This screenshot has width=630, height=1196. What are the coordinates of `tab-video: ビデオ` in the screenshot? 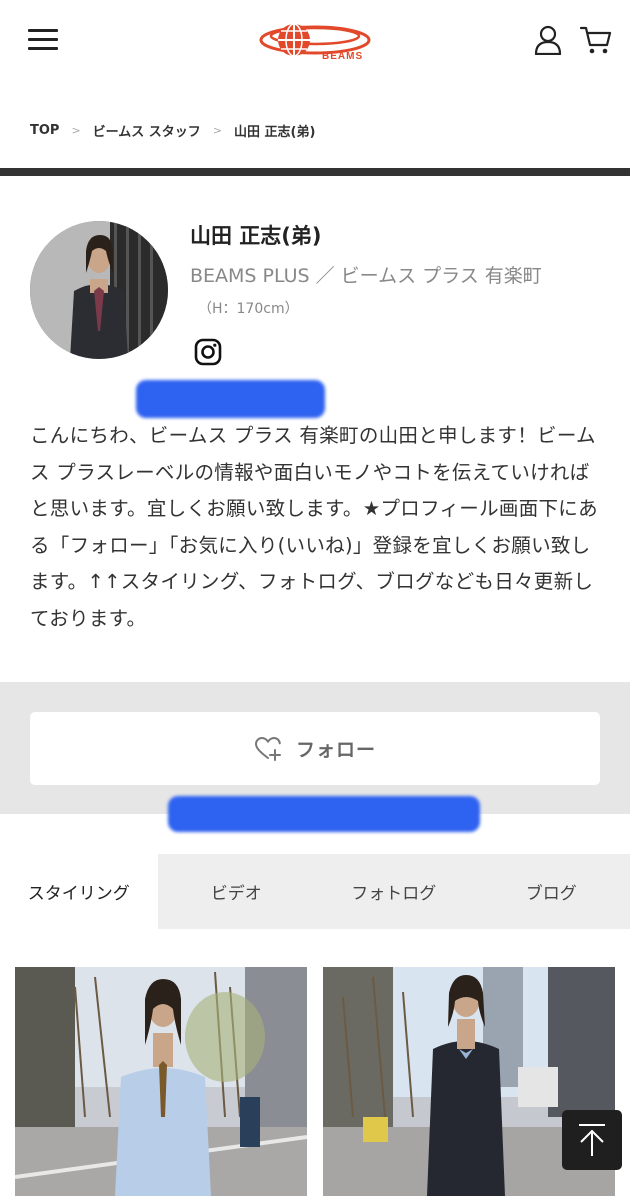 It's located at (237, 891).